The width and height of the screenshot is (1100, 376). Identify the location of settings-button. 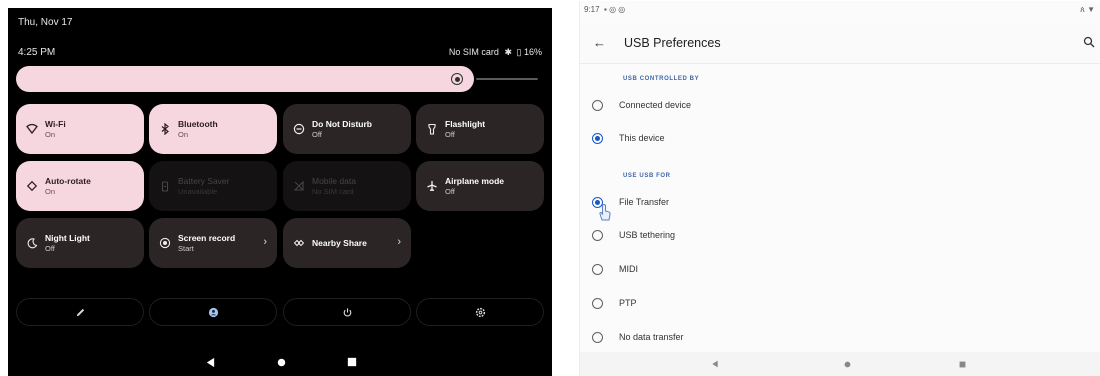
(480, 312).